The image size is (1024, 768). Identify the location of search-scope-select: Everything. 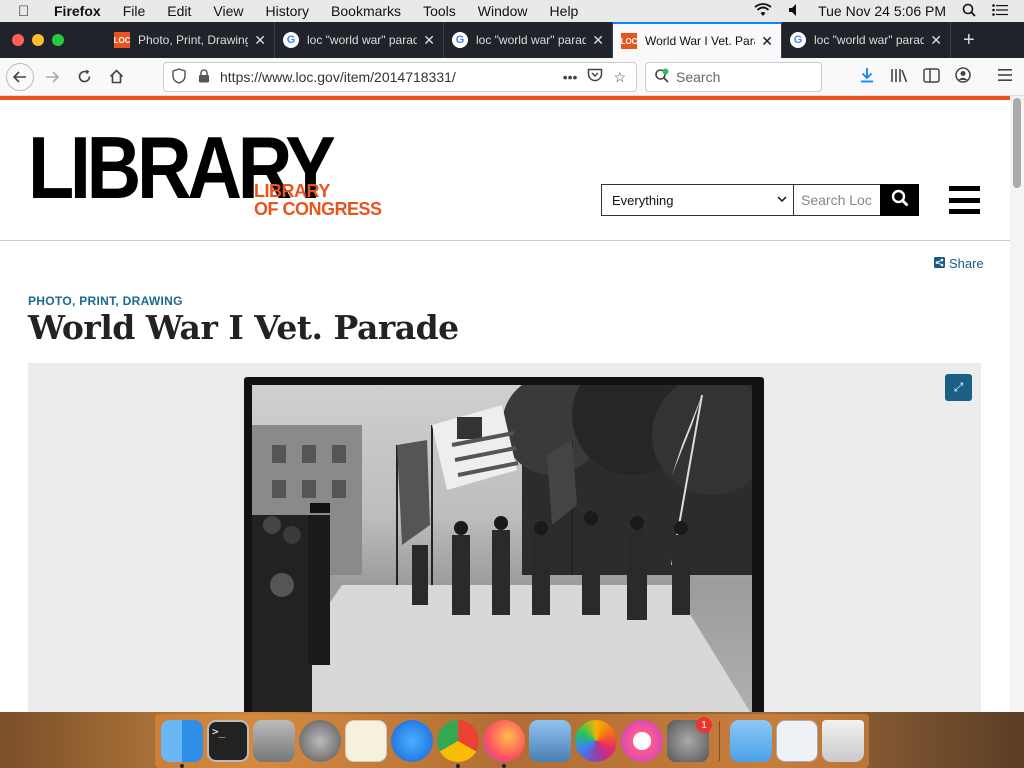
(697, 200).